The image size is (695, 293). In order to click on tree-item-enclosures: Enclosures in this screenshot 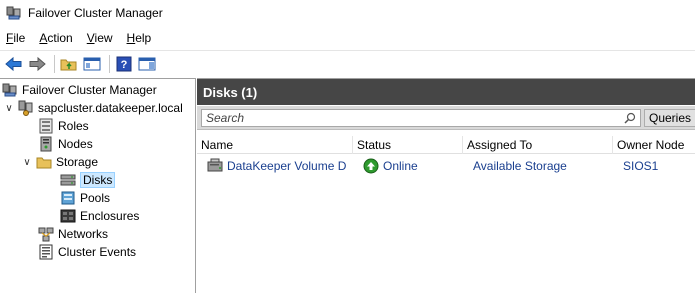, I will do `click(99, 216)`.